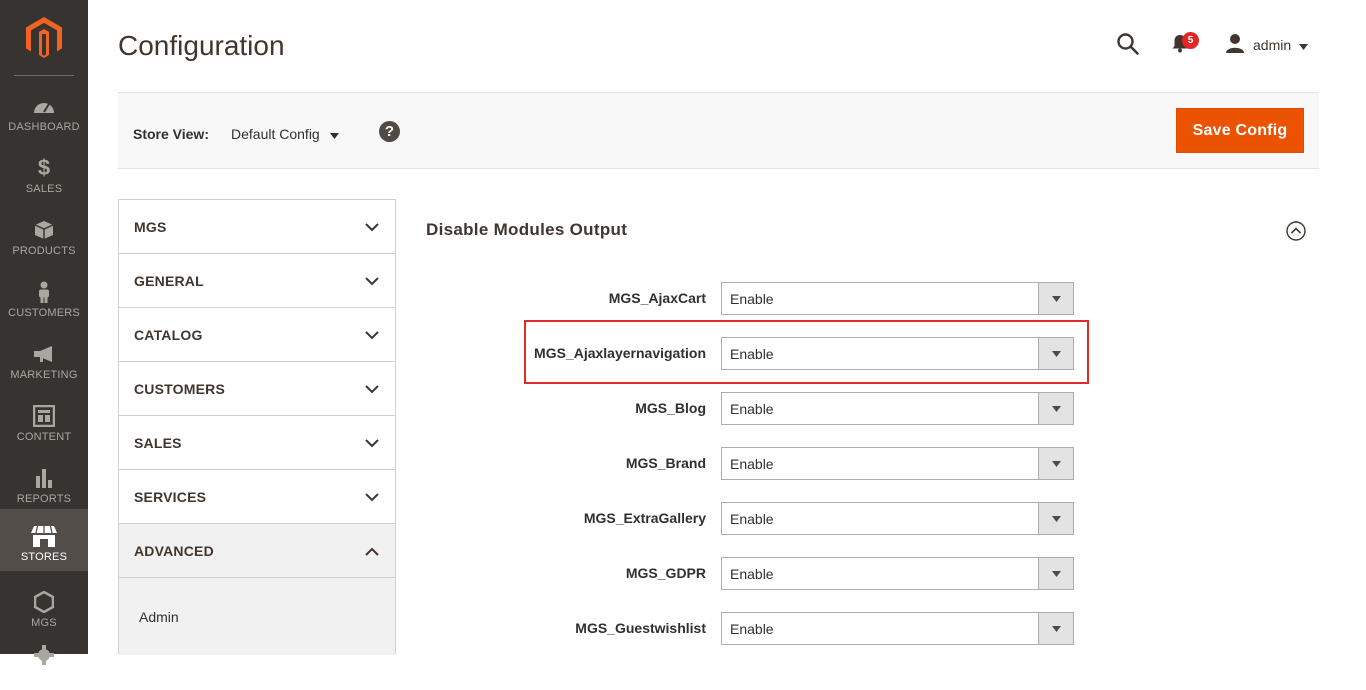 This screenshot has width=1366, height=690. Describe the element at coordinates (665, 573) in the screenshot. I see `module-label: MGS_GDPR` at that location.